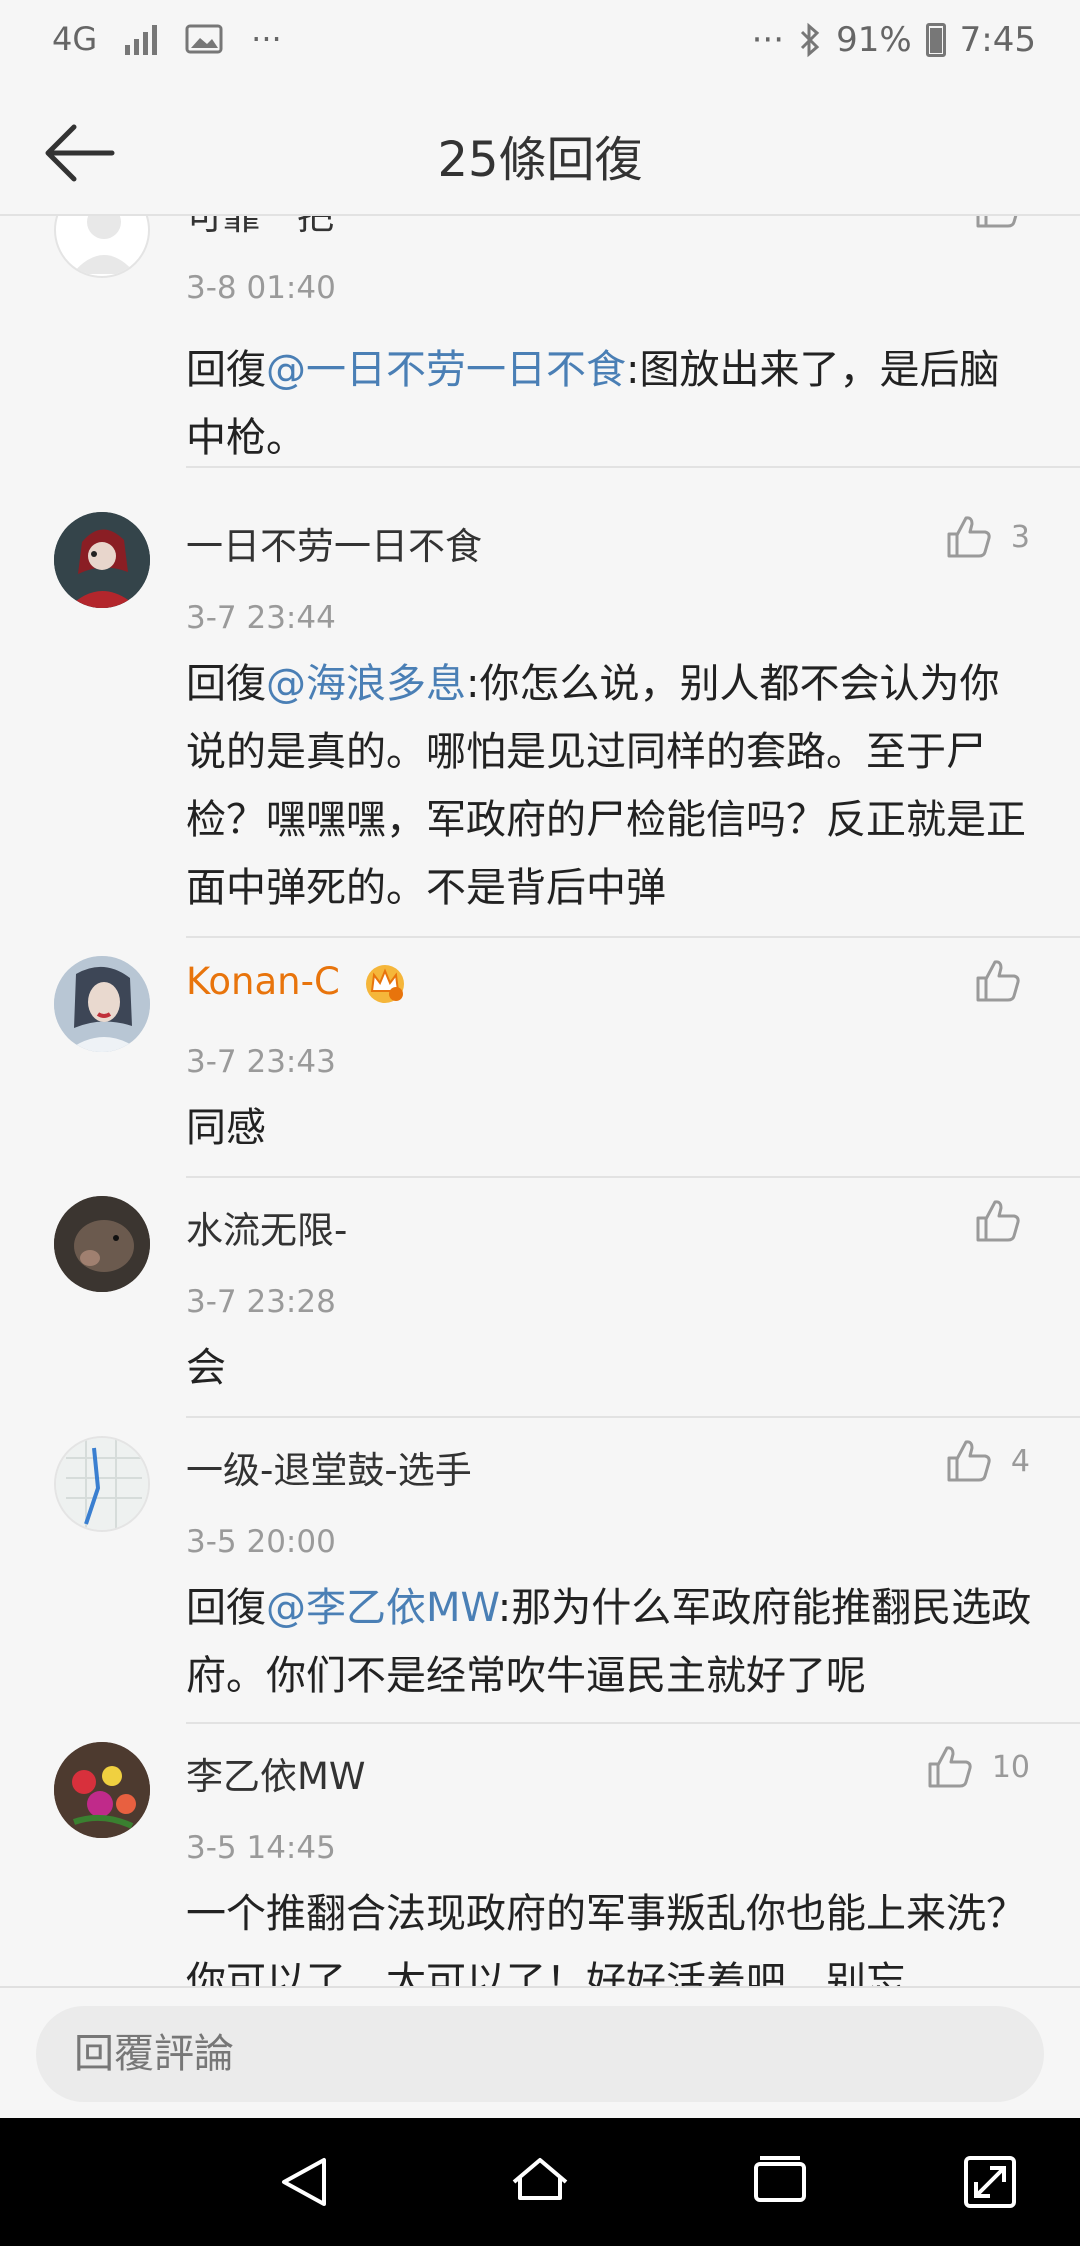  I want to click on username: Konan-C, so click(297, 982).